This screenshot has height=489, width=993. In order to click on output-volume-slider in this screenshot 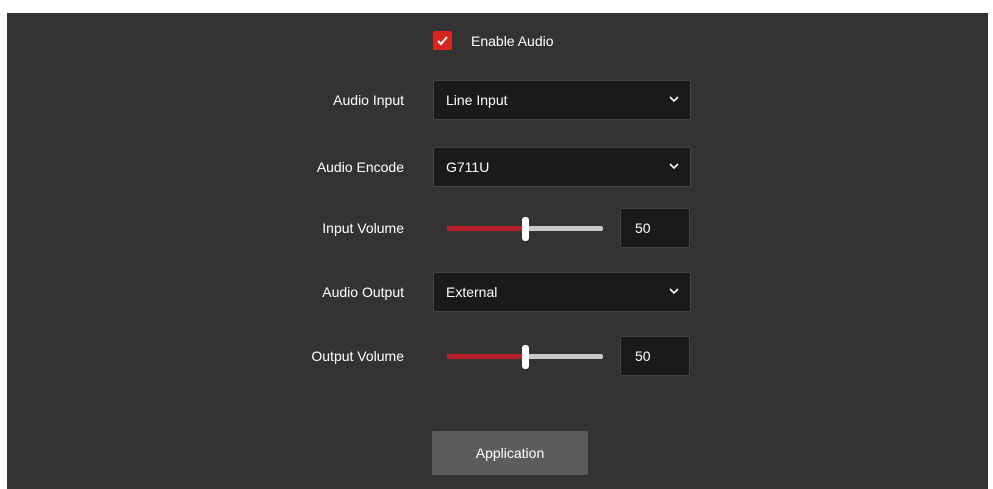, I will do `click(525, 356)`.